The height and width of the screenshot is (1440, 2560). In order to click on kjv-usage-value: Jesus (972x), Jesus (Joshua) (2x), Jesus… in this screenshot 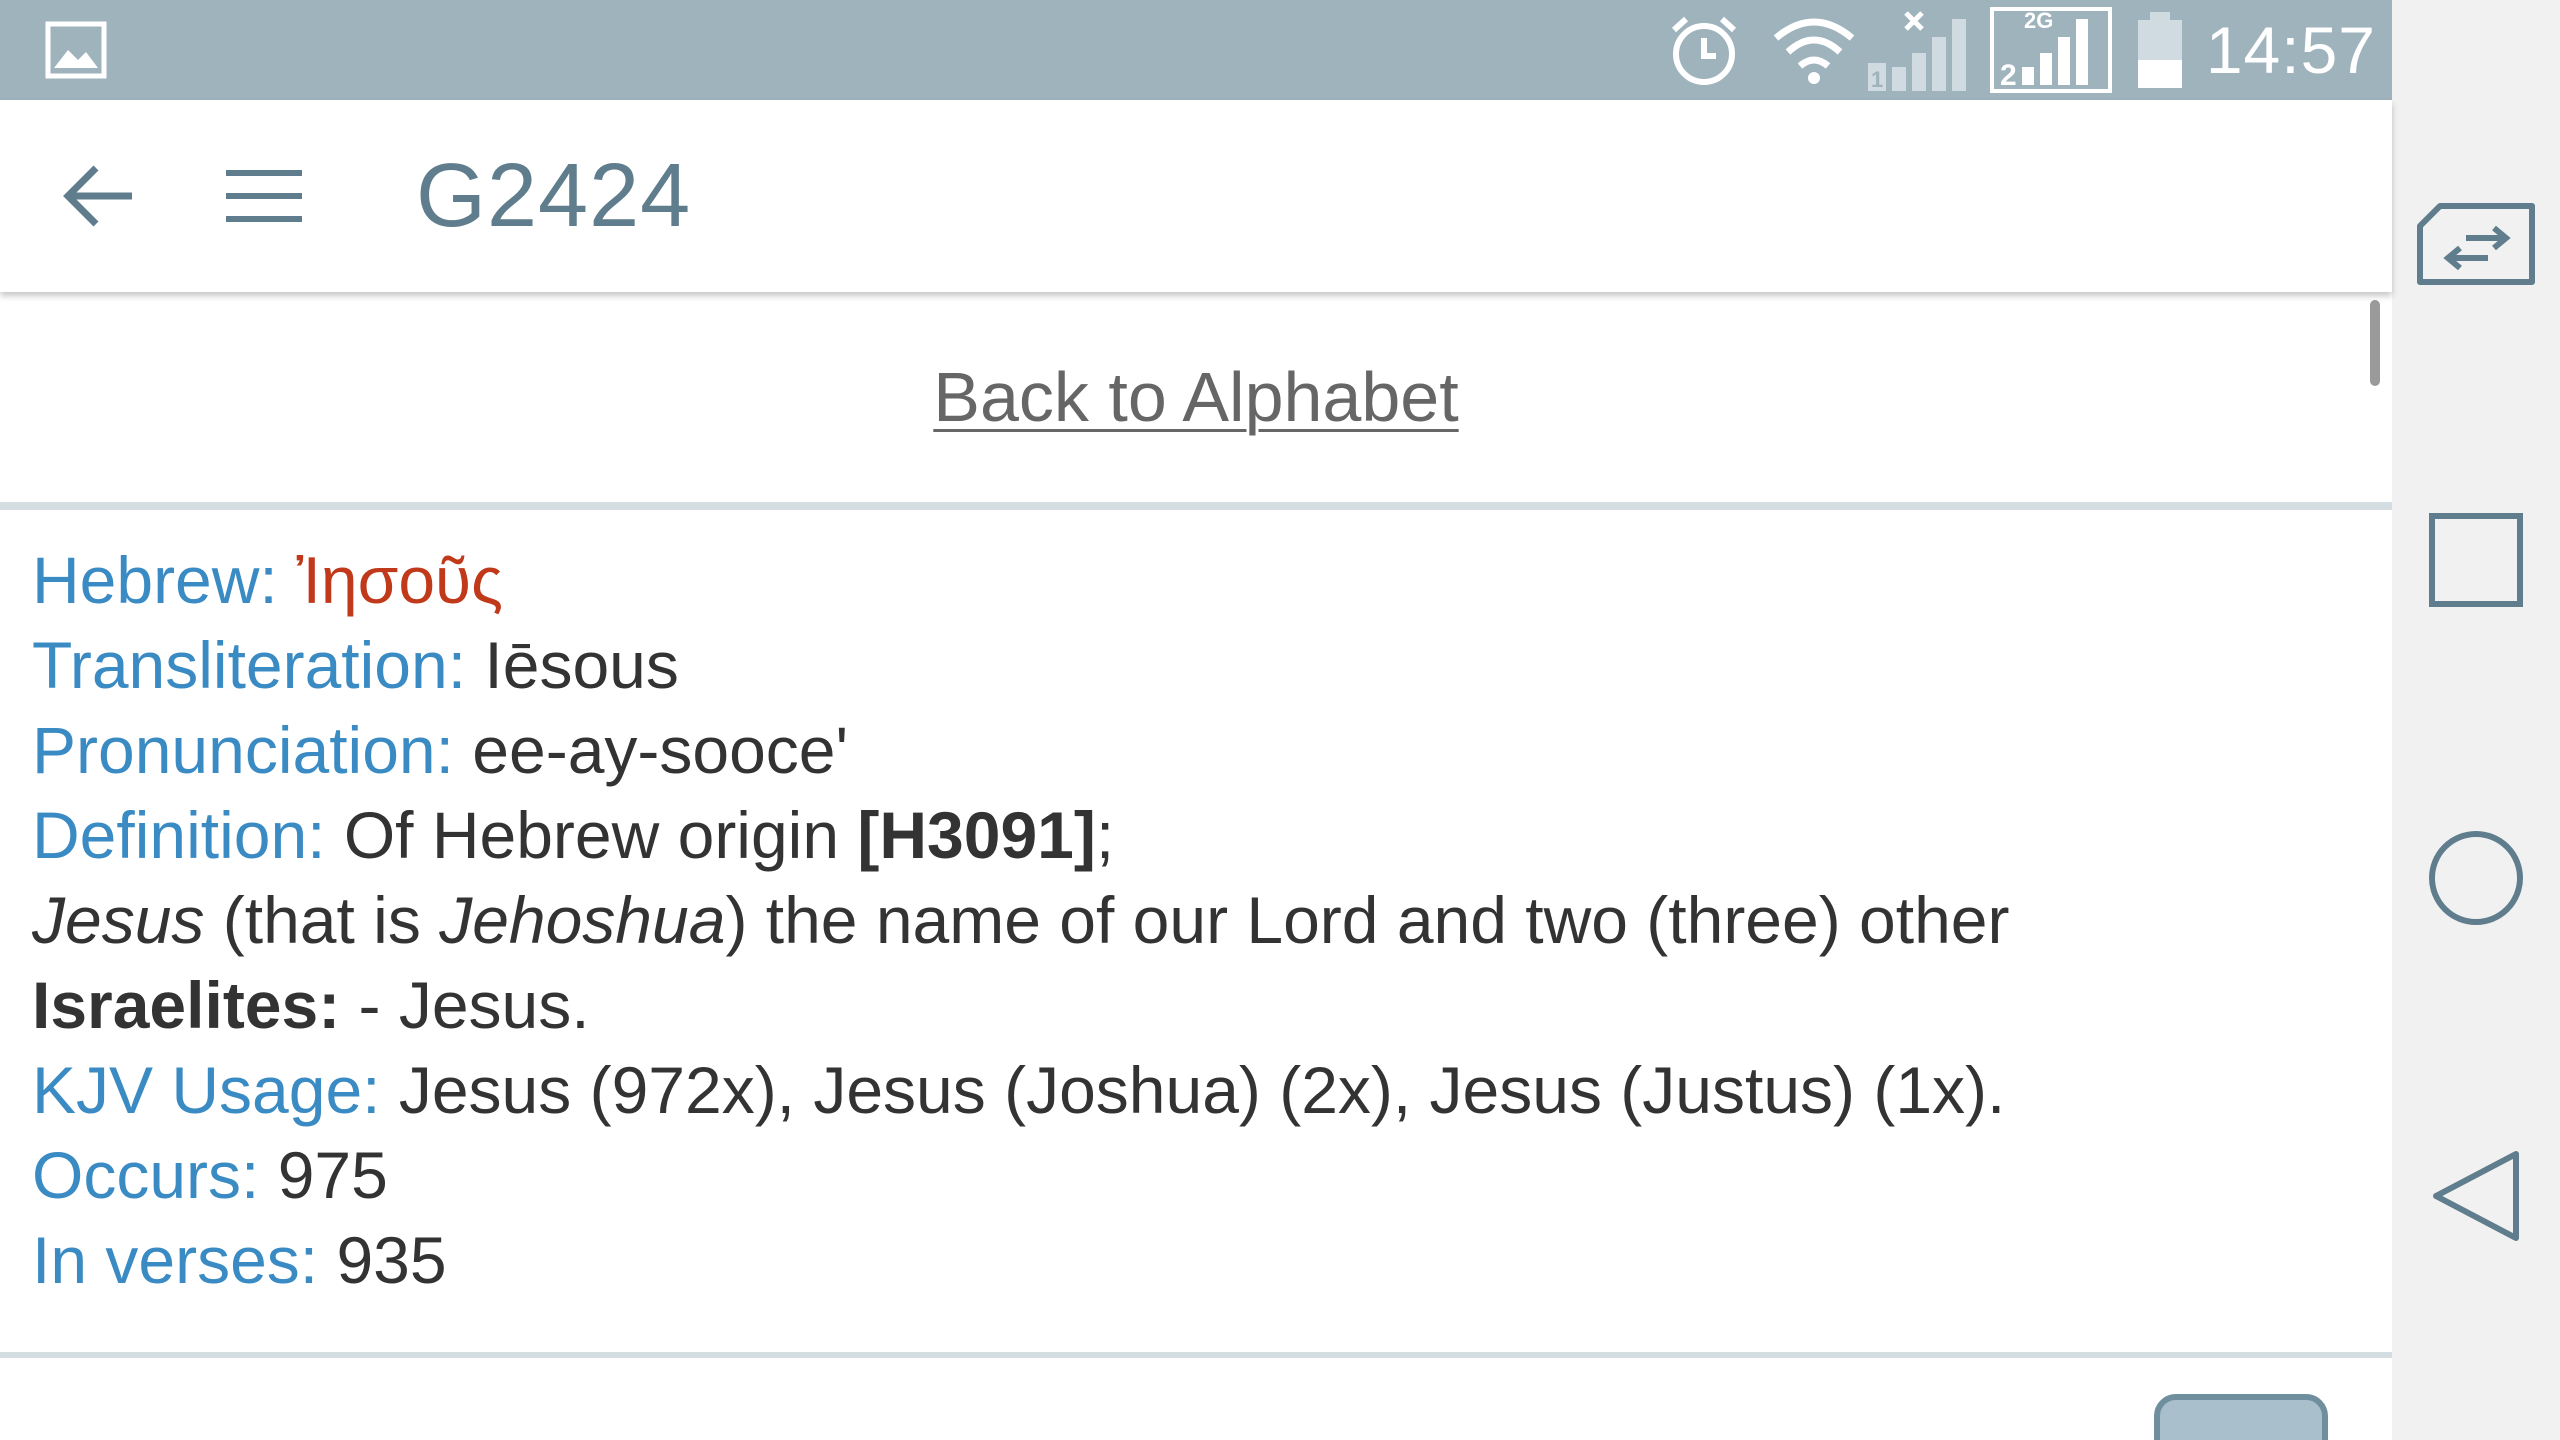, I will do `click(1202, 1090)`.